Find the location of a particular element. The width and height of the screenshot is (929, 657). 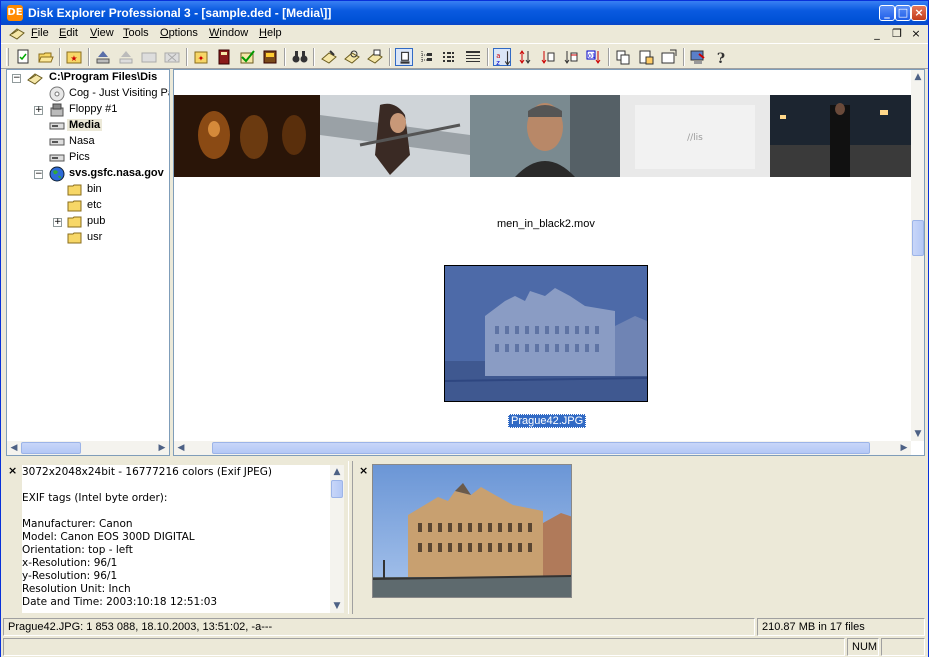

image-preview is located at coordinates (472, 531).